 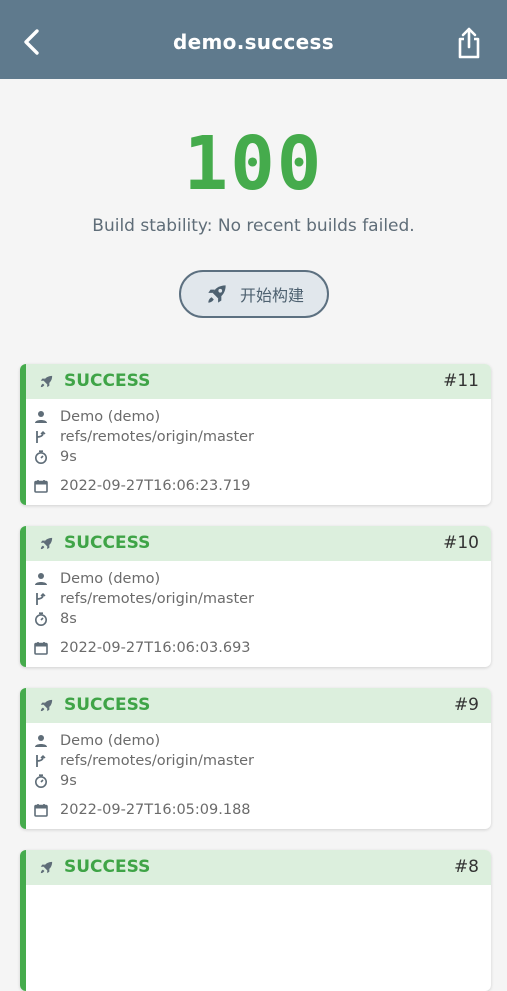 I want to click on build-number: #9, so click(x=466, y=705).